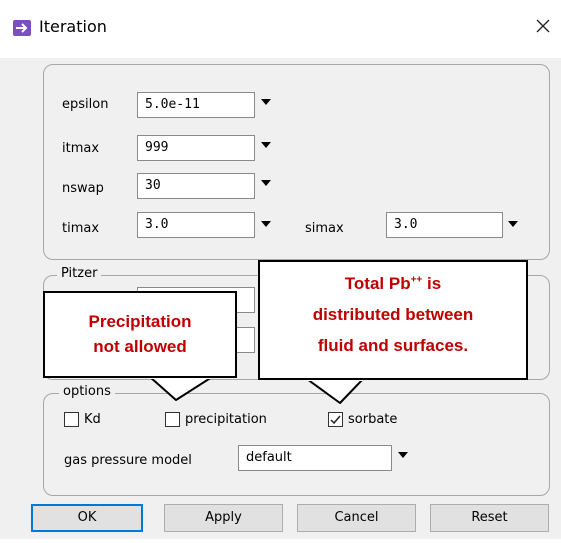 This screenshot has width=561, height=543. What do you see at coordinates (81, 228) in the screenshot?
I see `timax-label: timax` at bounding box center [81, 228].